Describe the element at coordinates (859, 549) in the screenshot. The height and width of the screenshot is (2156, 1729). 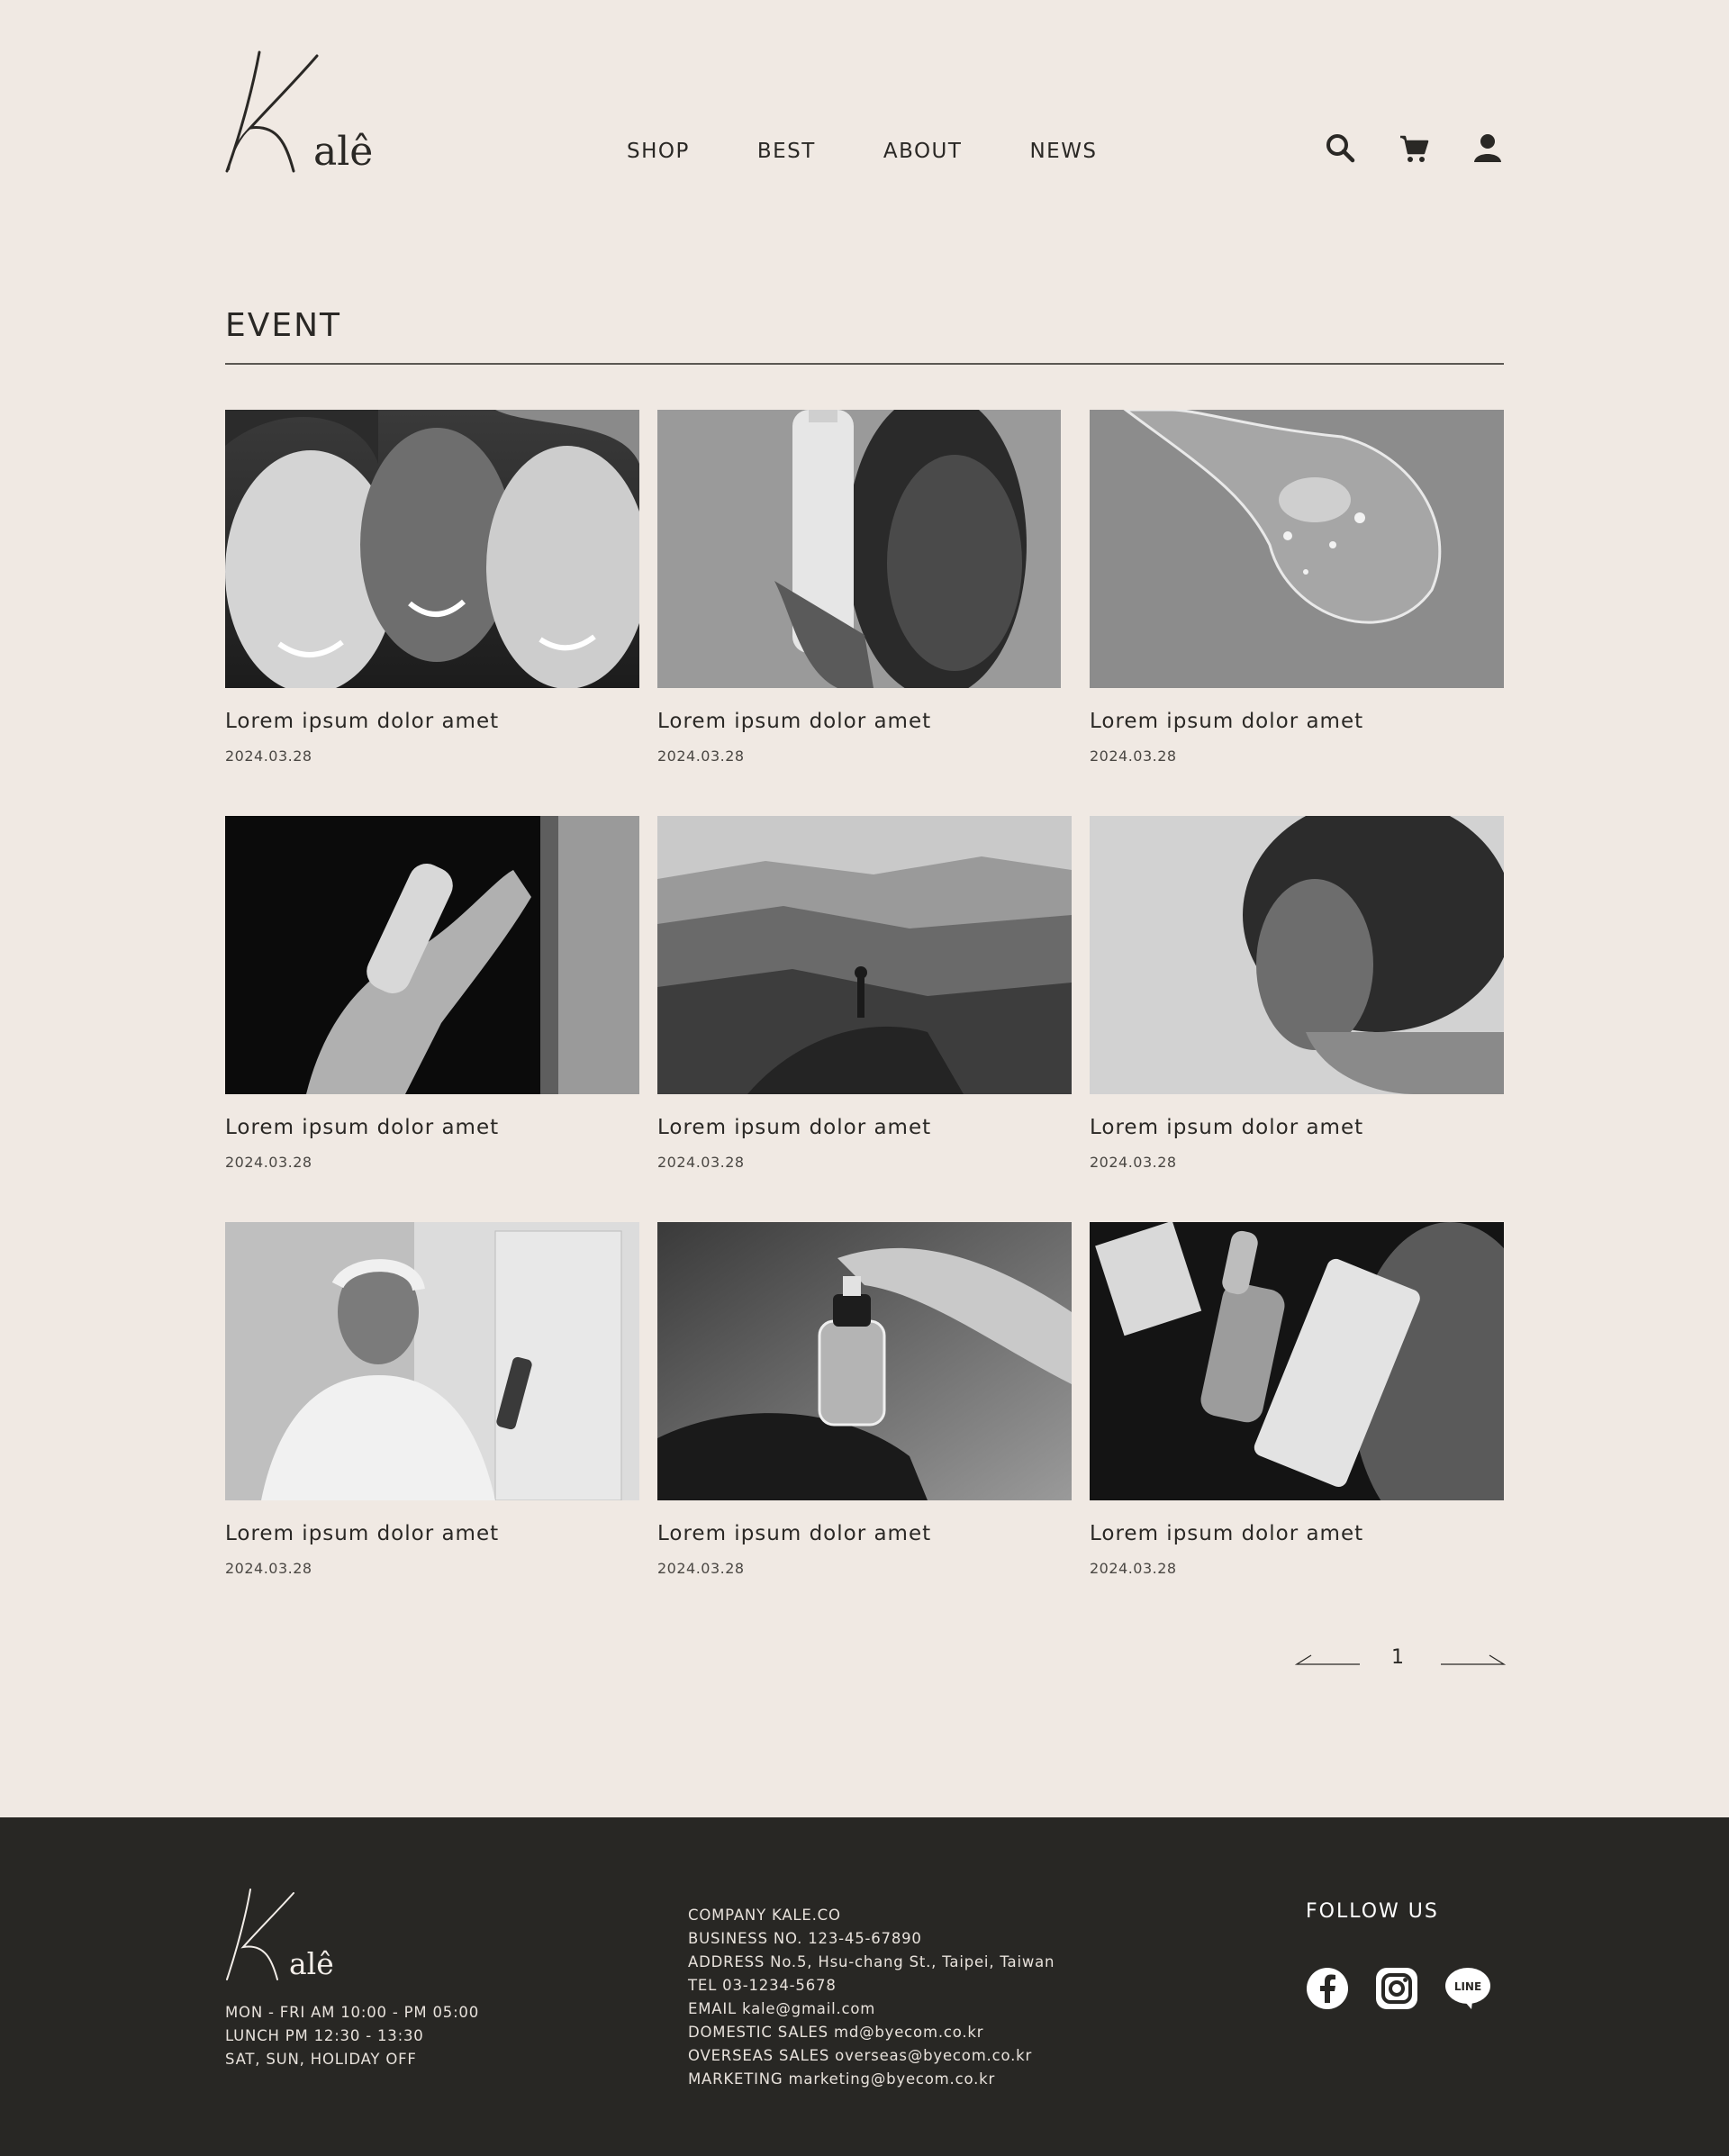
I see `event-image-woman-bottle` at that location.